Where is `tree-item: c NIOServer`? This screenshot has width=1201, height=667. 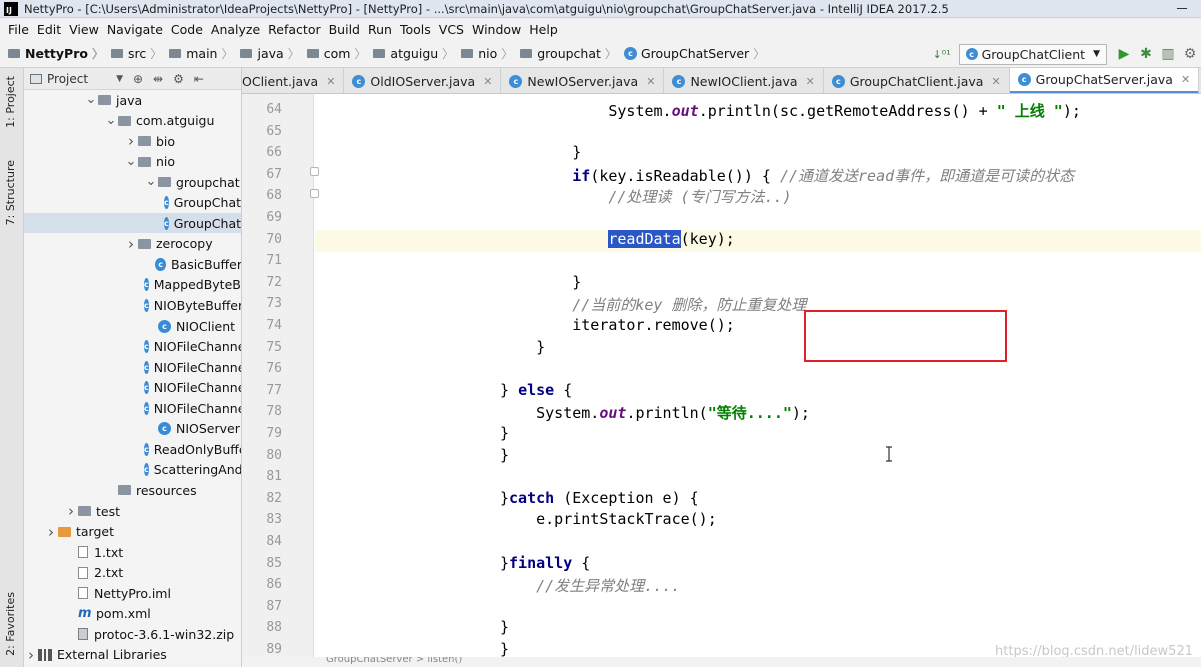
tree-item: c NIOServer is located at coordinates (132, 429).